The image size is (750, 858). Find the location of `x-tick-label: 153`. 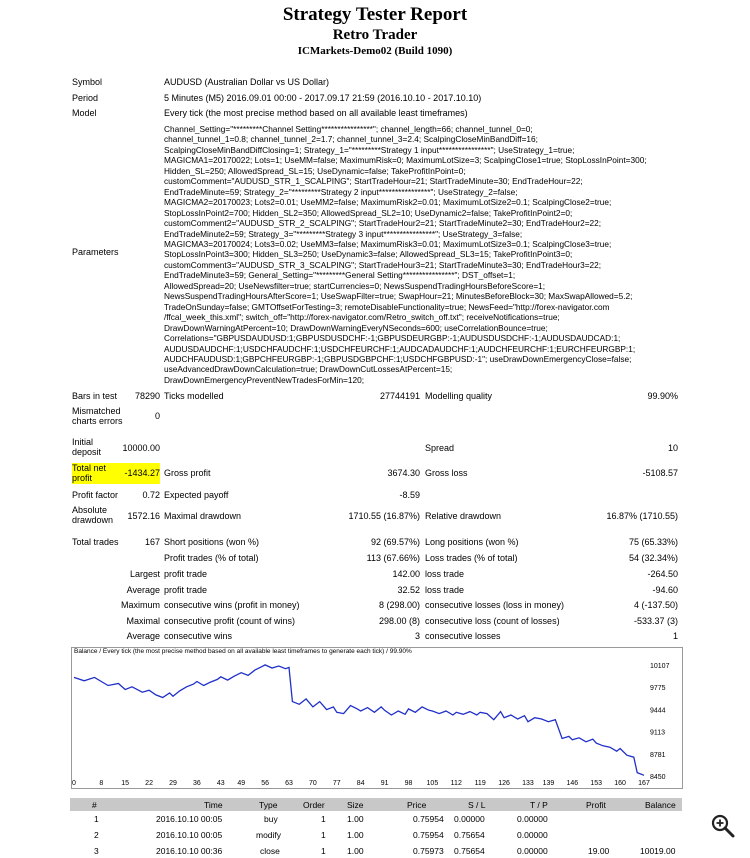

x-tick-label: 153 is located at coordinates (596, 783).